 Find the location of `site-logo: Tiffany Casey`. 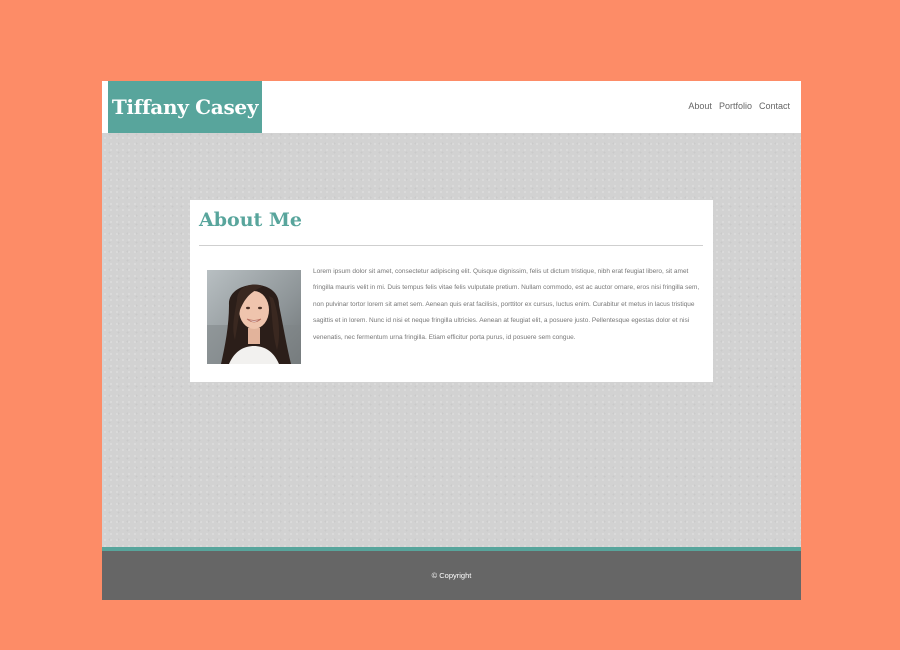

site-logo: Tiffany Casey is located at coordinates (185, 107).